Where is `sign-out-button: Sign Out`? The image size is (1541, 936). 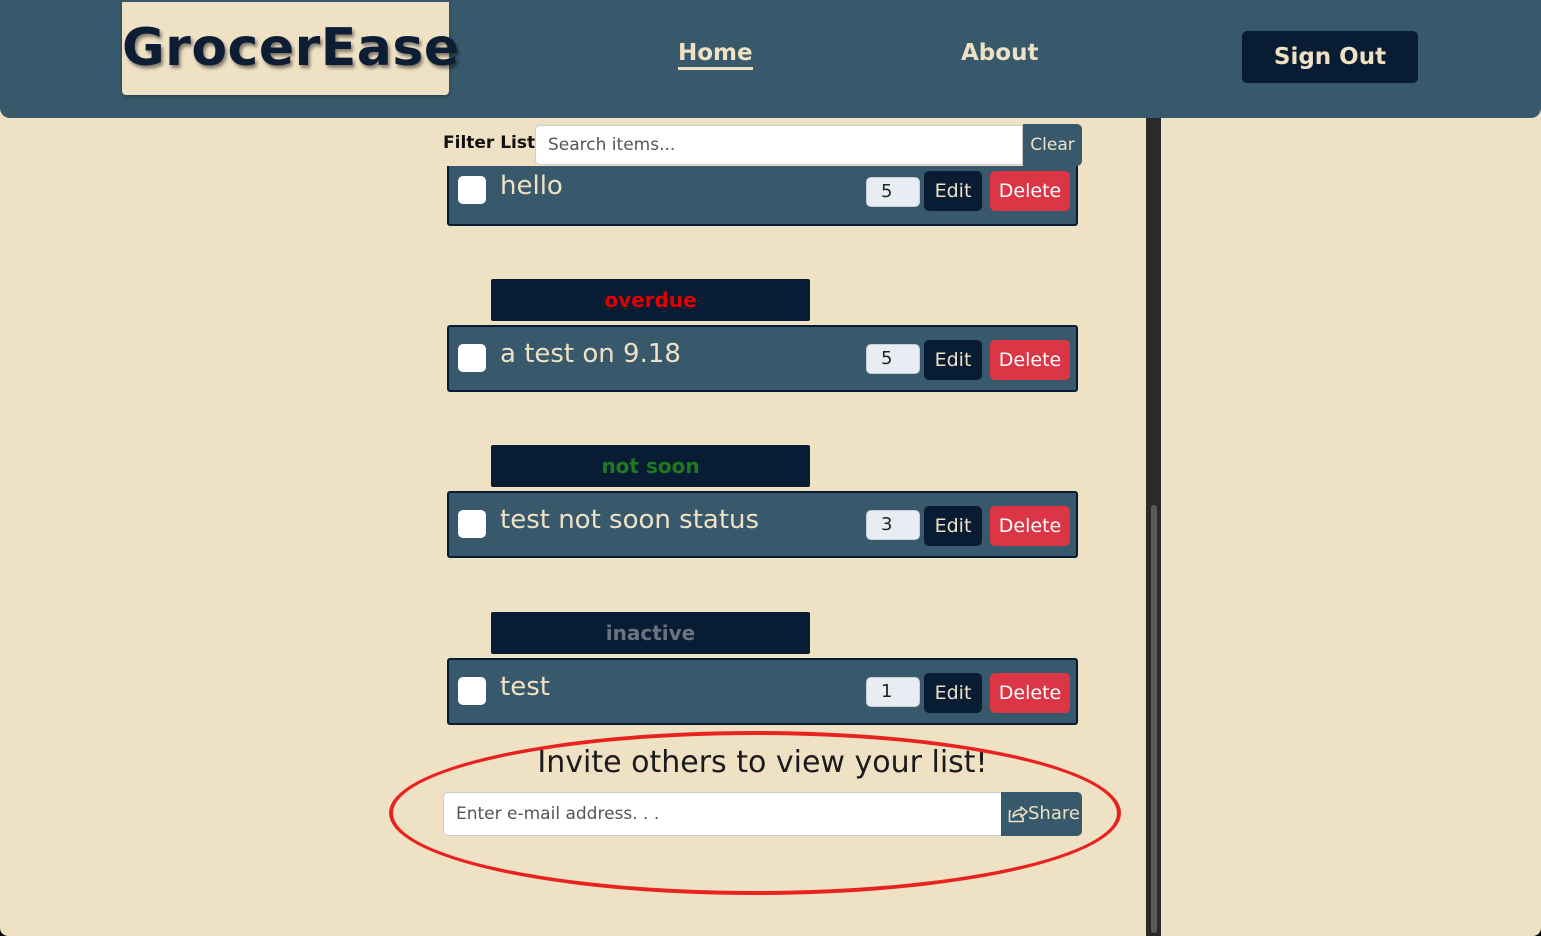
sign-out-button: Sign Out is located at coordinates (1330, 57).